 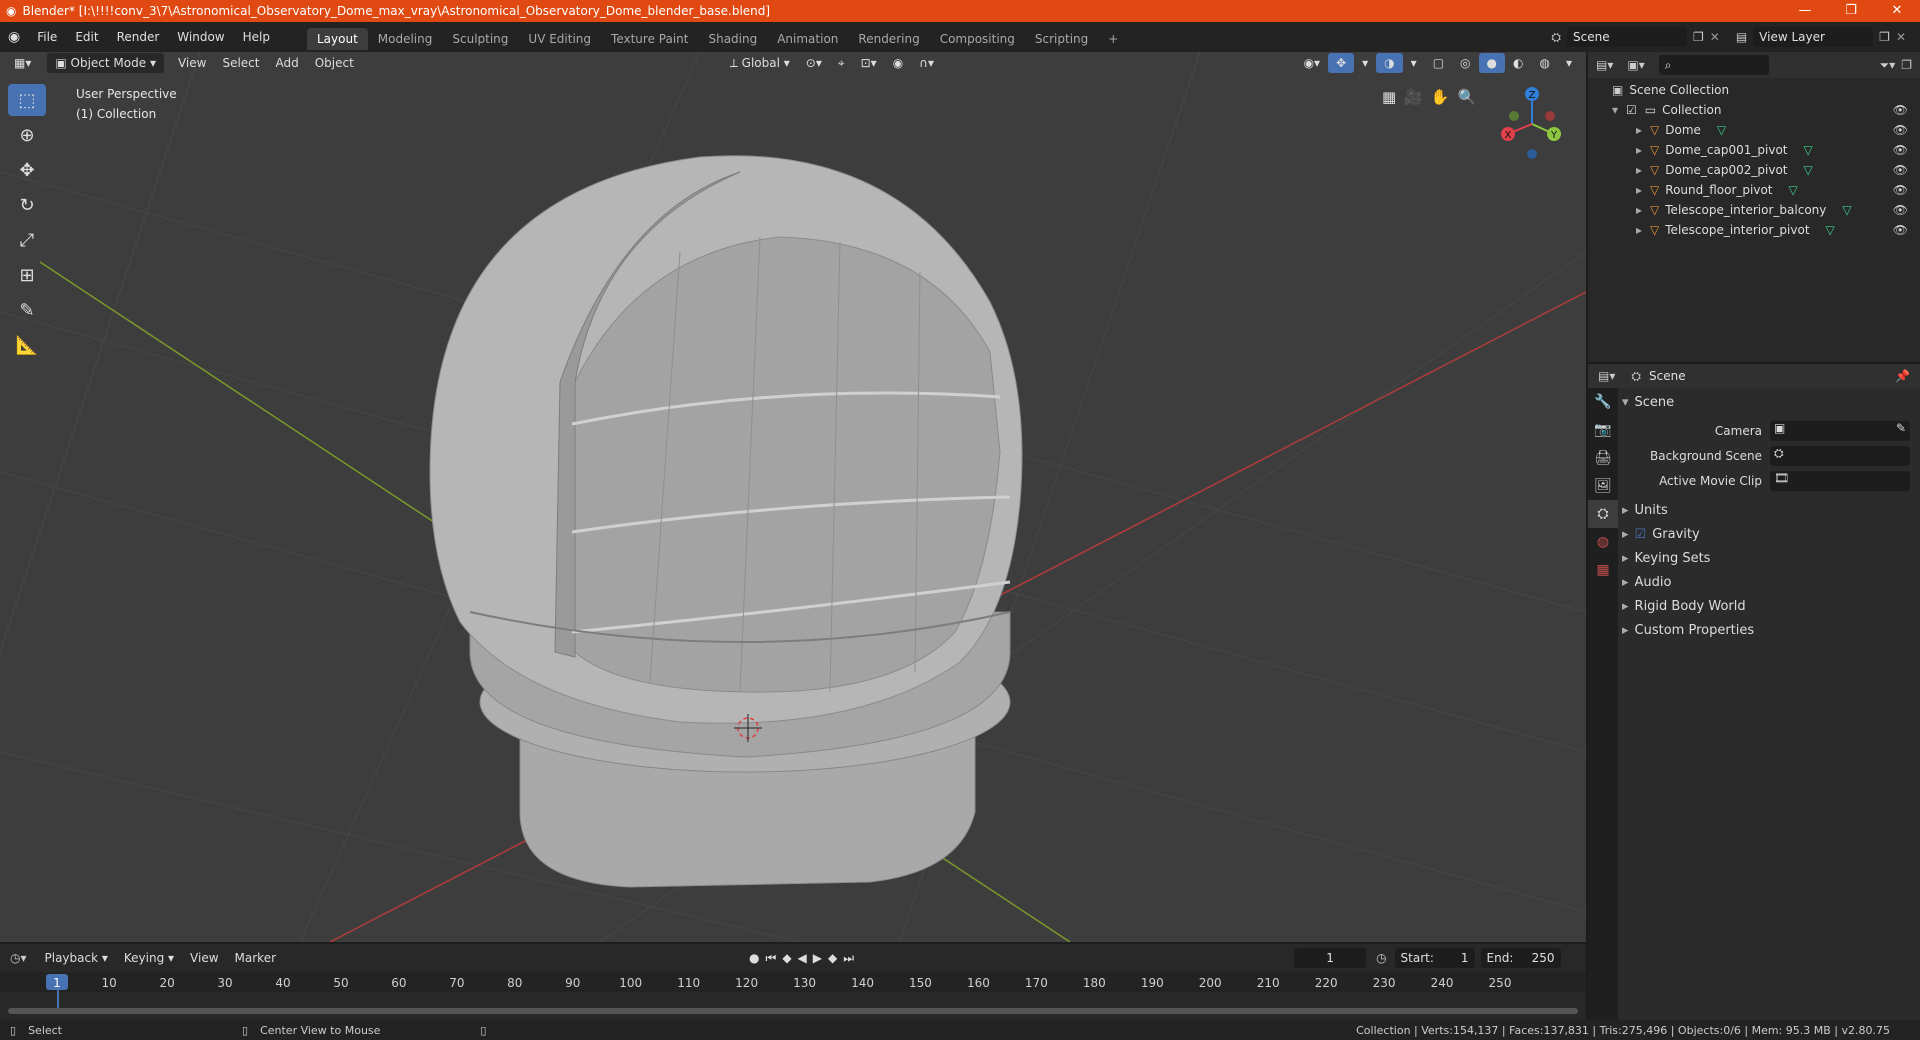 I want to click on texture-tab-icon: ▦, so click(x=1603, y=570).